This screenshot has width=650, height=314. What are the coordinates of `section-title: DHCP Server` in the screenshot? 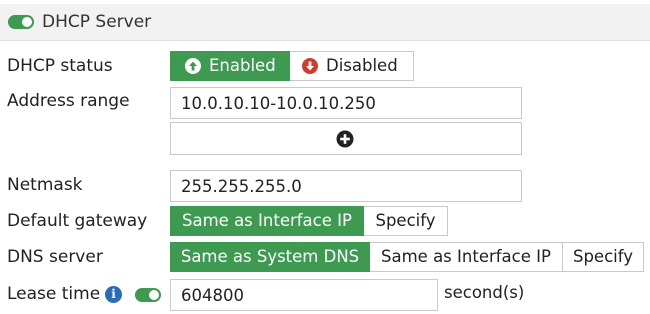 It's located at (97, 22).